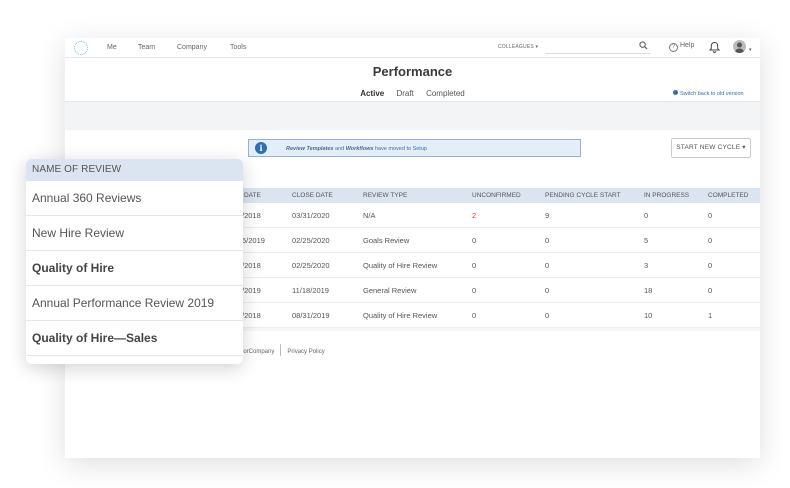  Describe the element at coordinates (238, 47) in the screenshot. I see `nav-tools: Tools` at that location.